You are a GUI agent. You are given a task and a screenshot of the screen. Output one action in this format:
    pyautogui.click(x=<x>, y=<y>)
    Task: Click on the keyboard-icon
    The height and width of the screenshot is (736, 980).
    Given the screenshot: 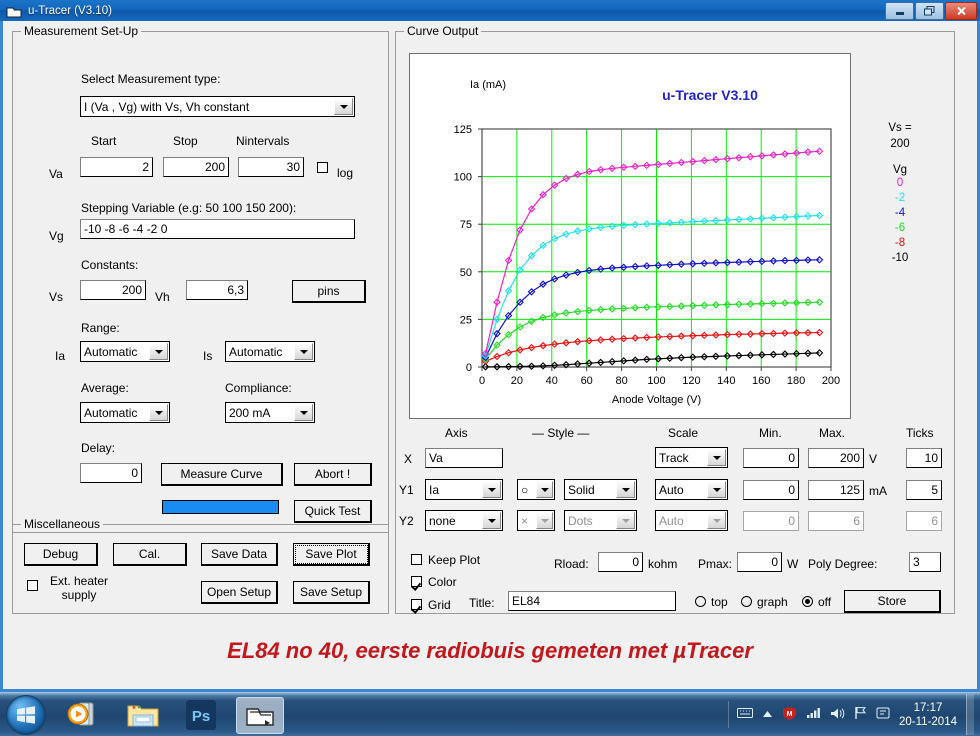 What is the action you would take?
    pyautogui.click(x=745, y=714)
    